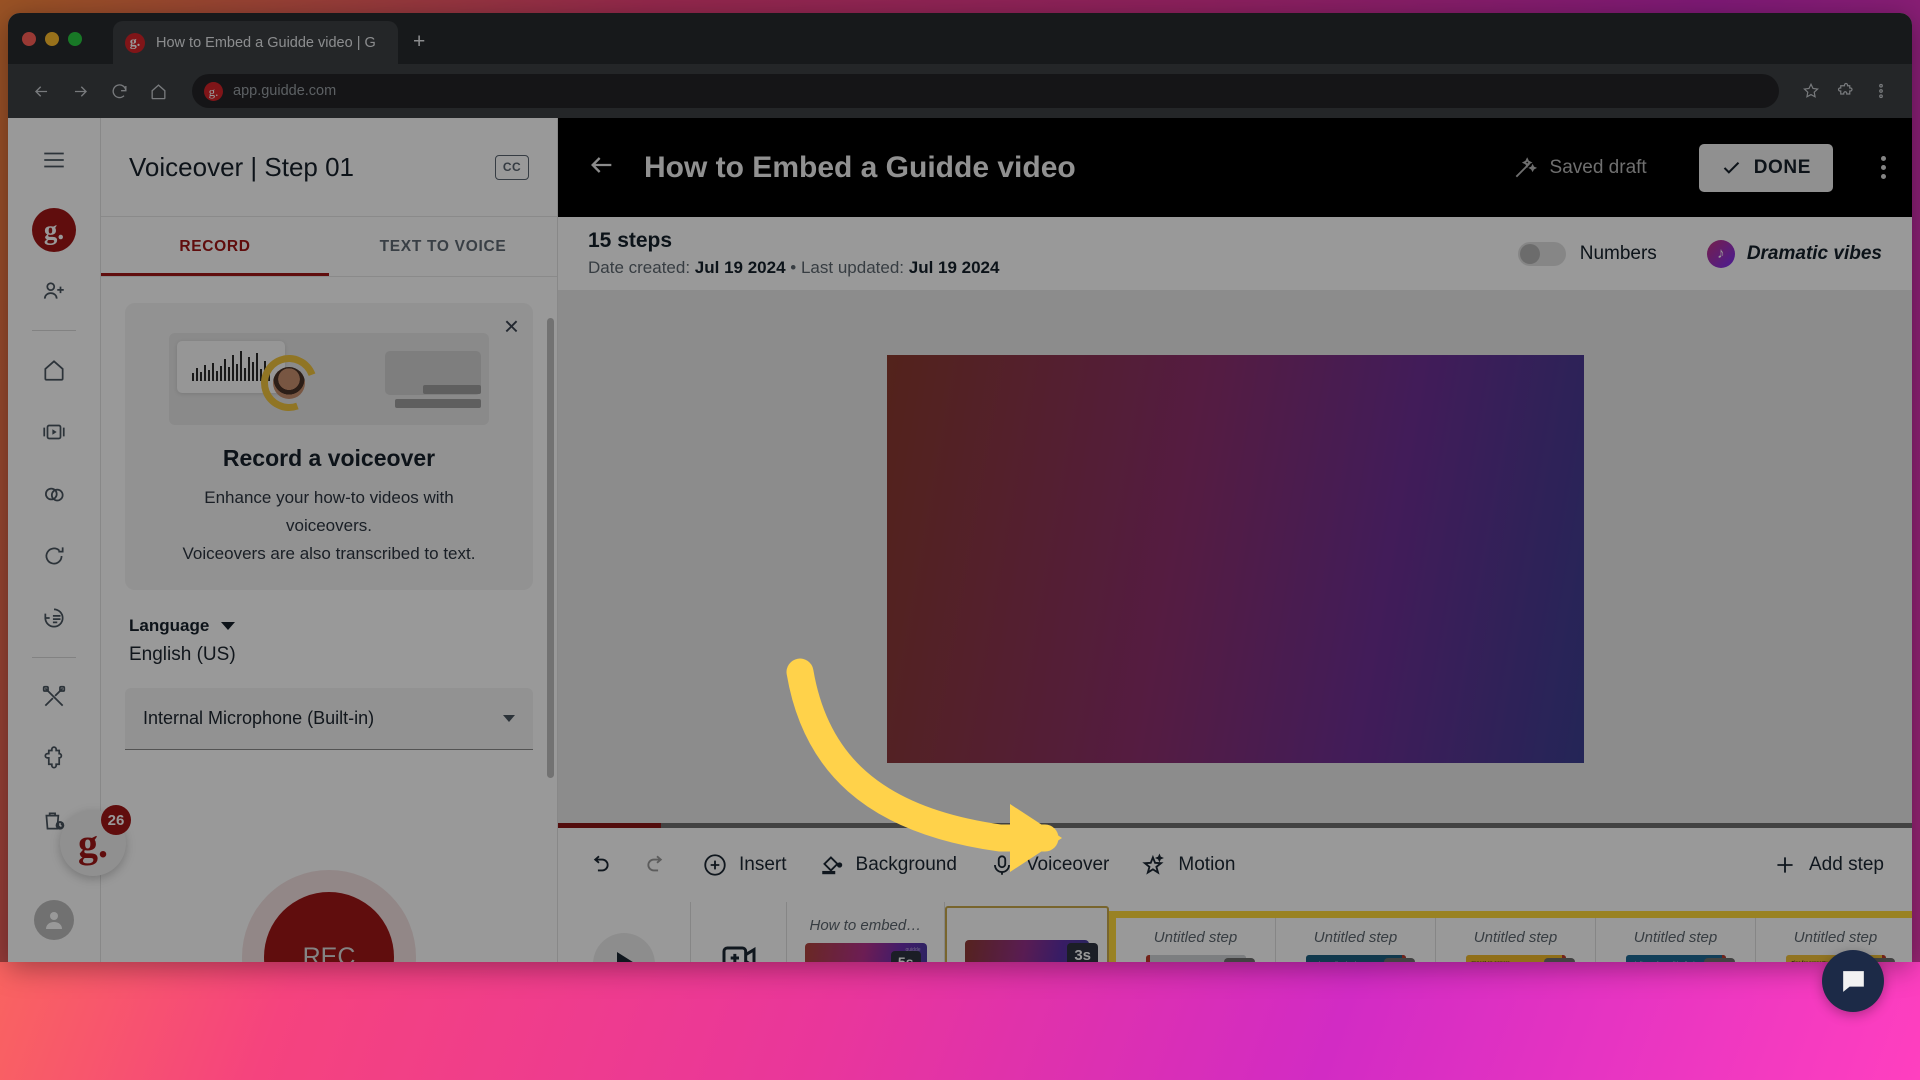 The width and height of the screenshot is (1920, 1080). I want to click on play-button, so click(624, 947).